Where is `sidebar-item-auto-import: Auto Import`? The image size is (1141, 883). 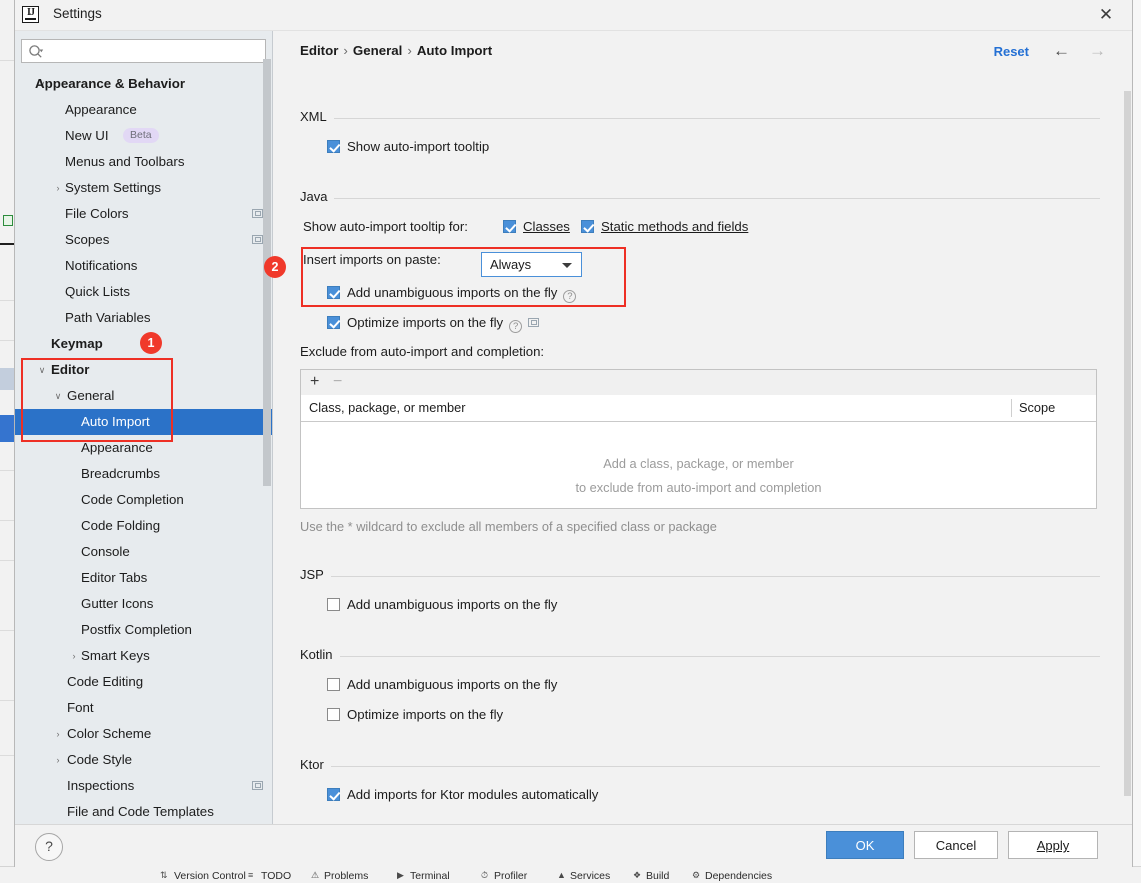
sidebar-item-auto-import: Auto Import is located at coordinates (143, 422).